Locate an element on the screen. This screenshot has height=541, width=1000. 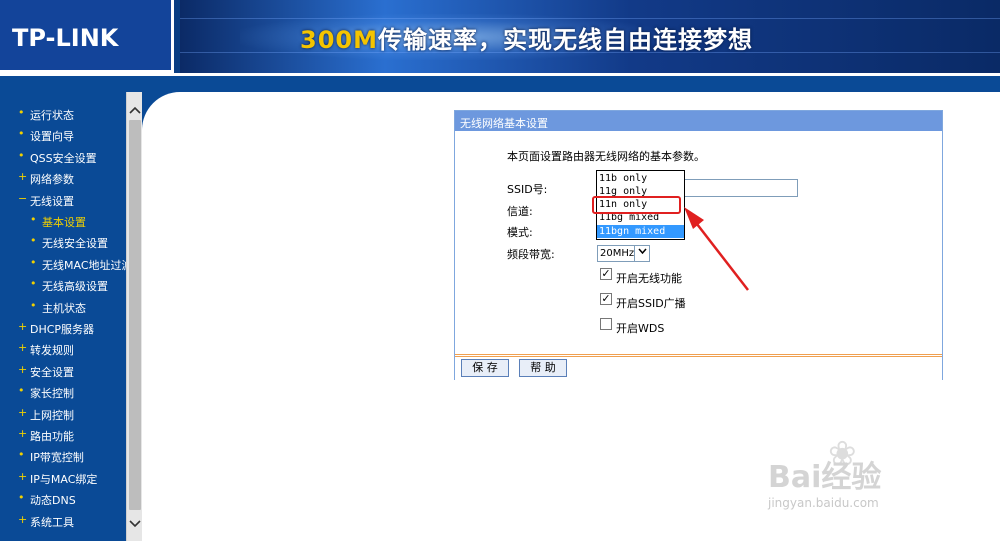
sidebar-item-label: 无线设置 is located at coordinates (52, 201).